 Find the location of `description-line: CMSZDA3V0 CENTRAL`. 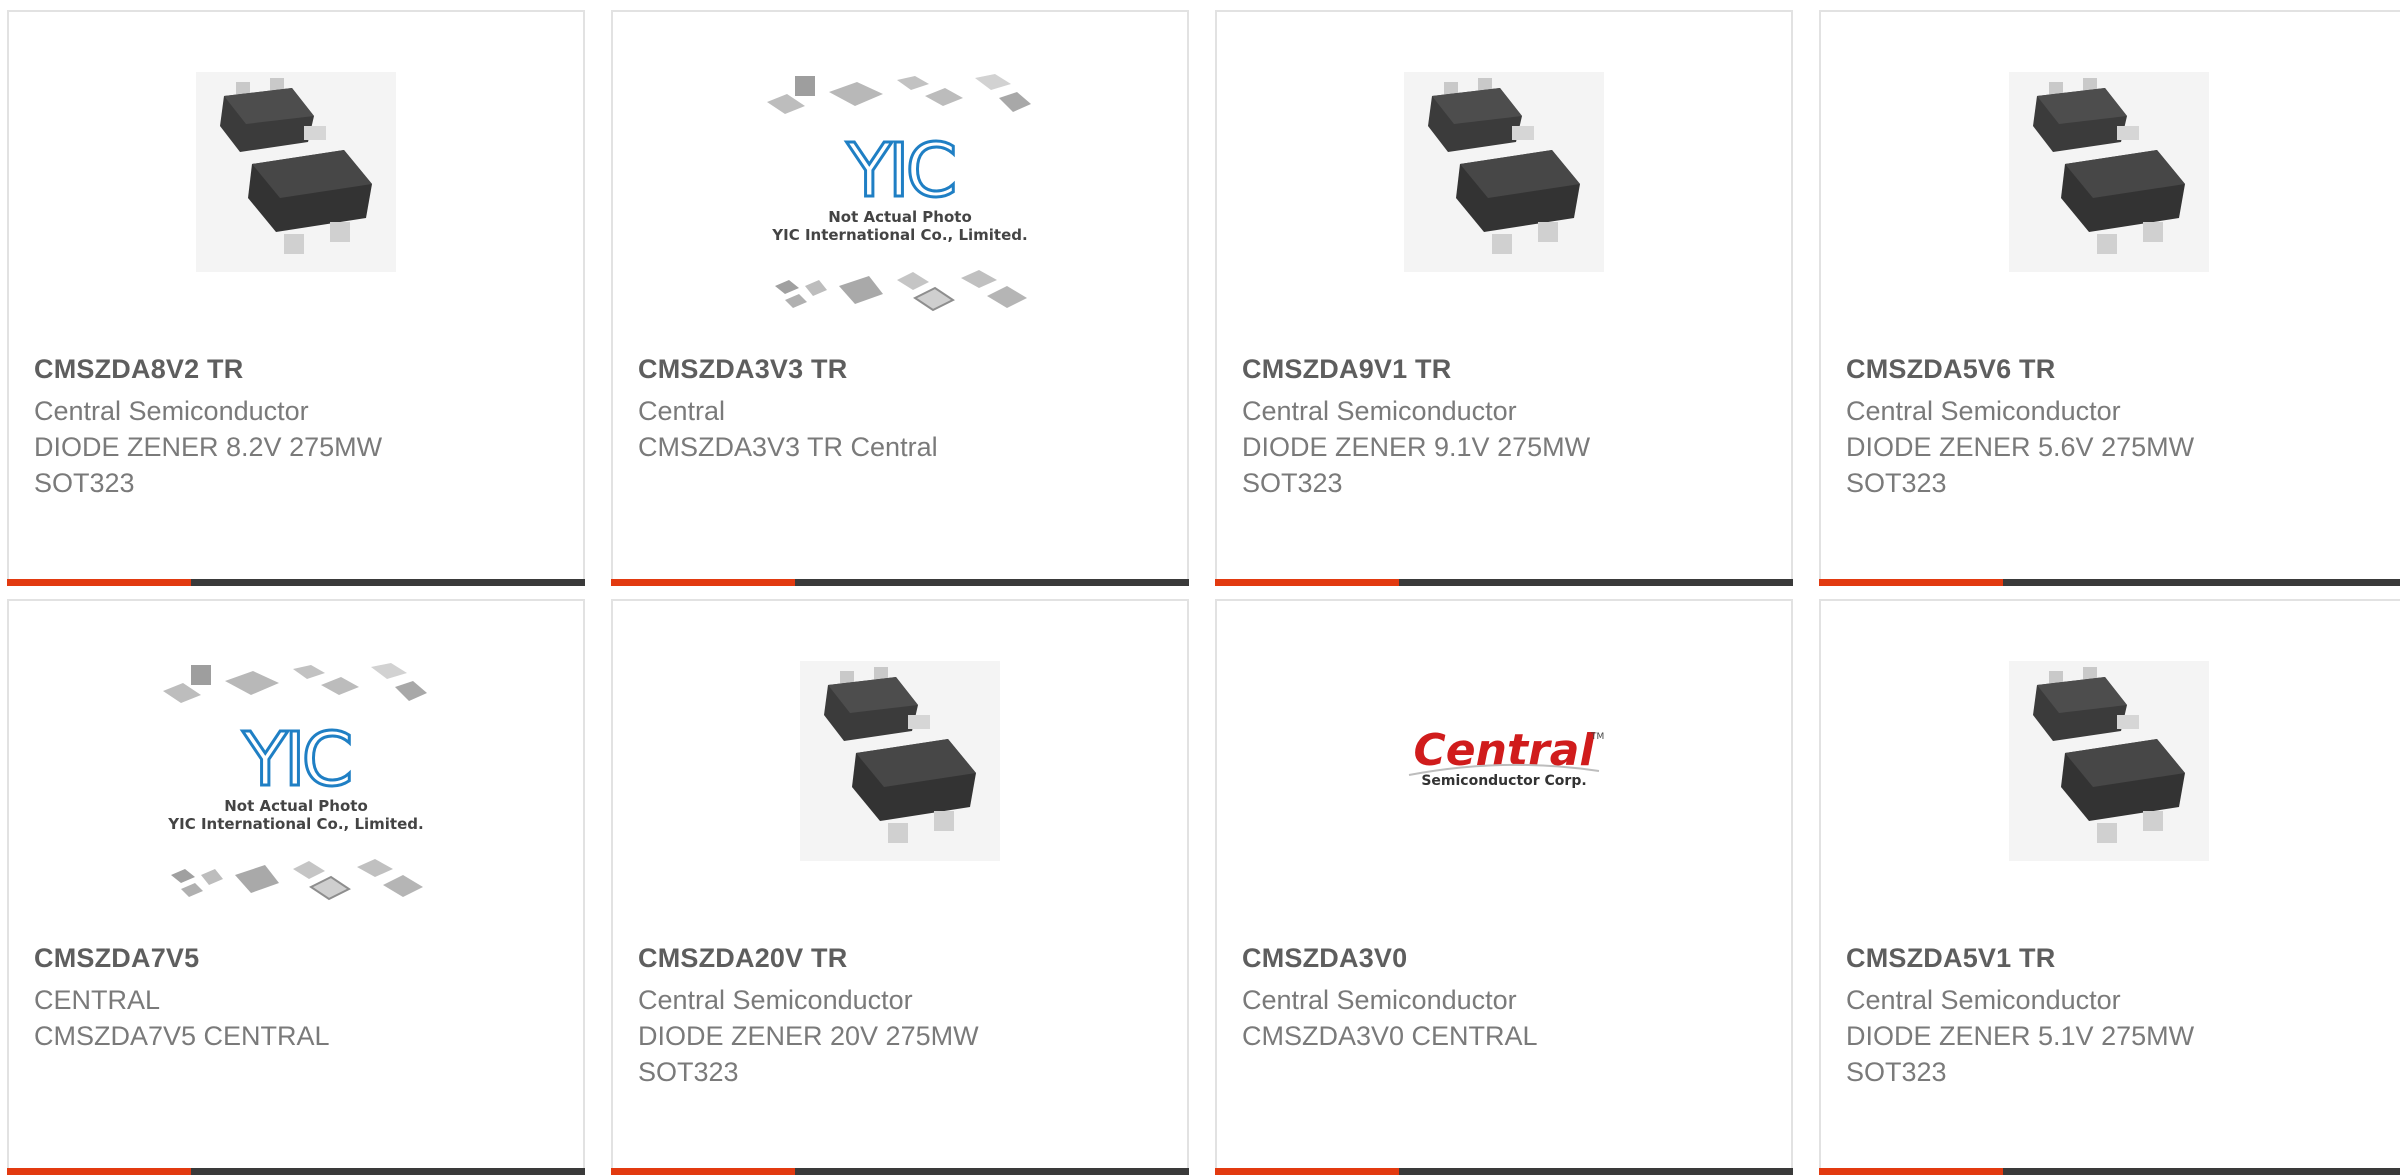

description-line: CMSZDA3V0 CENTRAL is located at coordinates (1390, 1036).